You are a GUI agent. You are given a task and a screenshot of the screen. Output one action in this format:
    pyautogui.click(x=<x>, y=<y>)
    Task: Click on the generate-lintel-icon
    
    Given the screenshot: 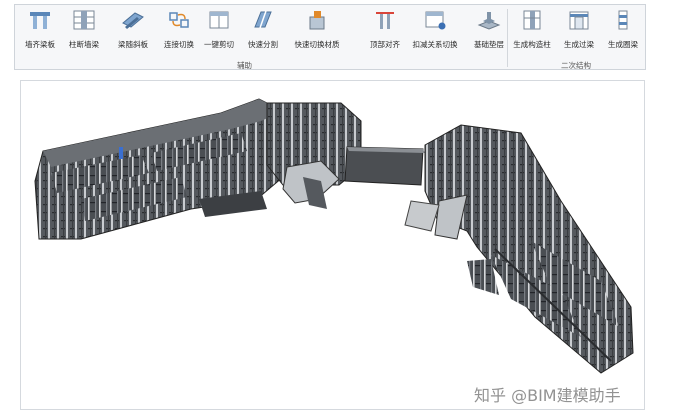 What is the action you would take?
    pyautogui.click(x=579, y=20)
    